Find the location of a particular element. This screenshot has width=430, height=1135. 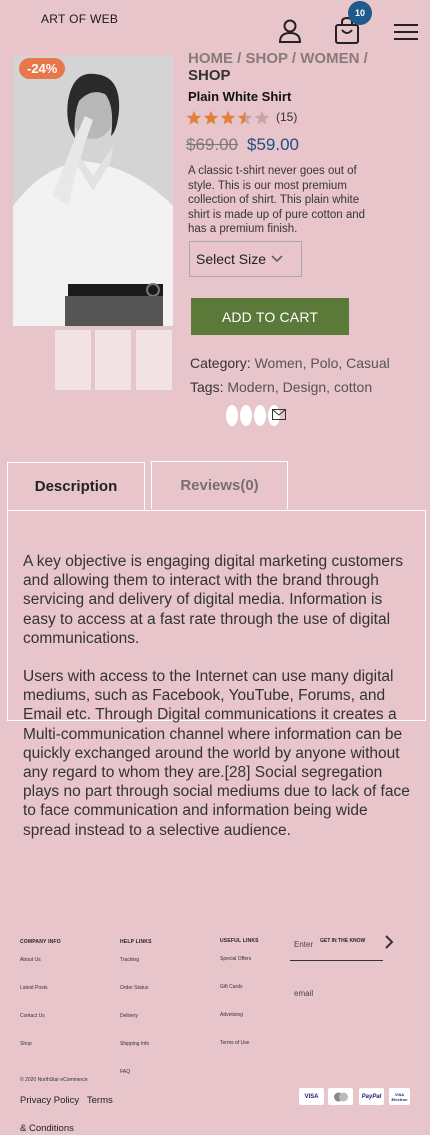

size-select: Select Size is located at coordinates (245, 259).